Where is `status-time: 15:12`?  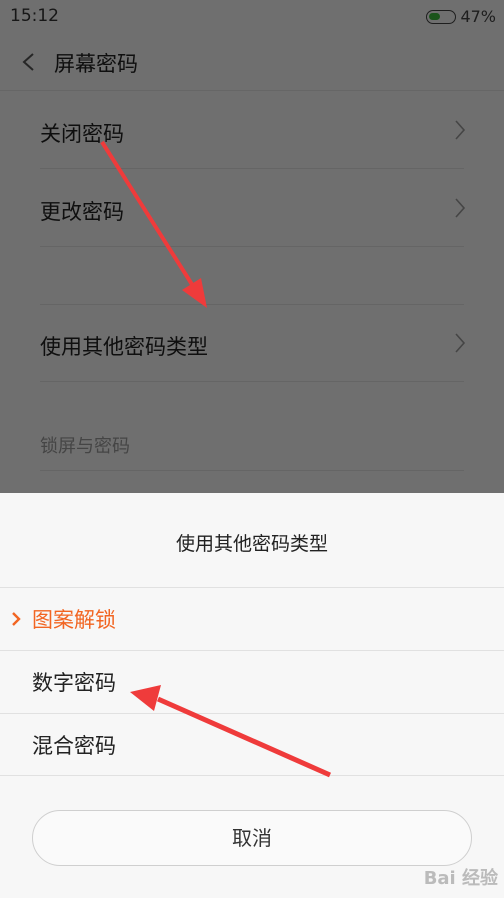
status-time: 15:12 is located at coordinates (34, 16).